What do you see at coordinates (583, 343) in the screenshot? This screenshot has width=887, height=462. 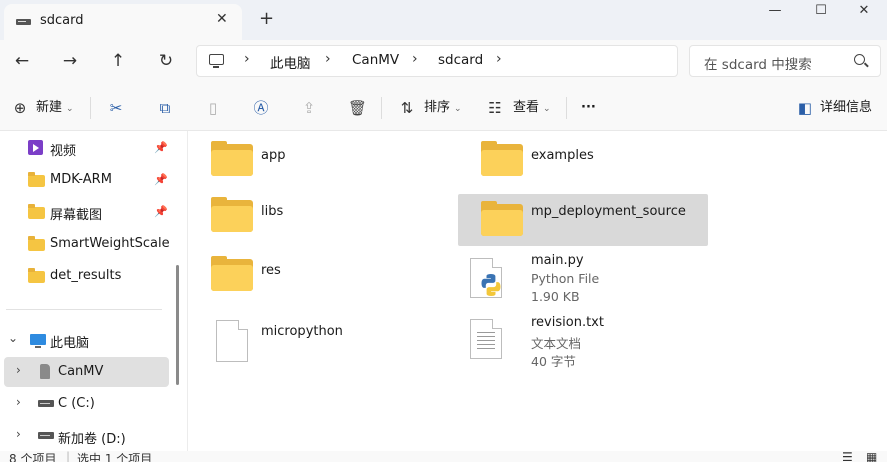 I see `file-revision-txt: revision.txt 文本文档 40 字节` at bounding box center [583, 343].